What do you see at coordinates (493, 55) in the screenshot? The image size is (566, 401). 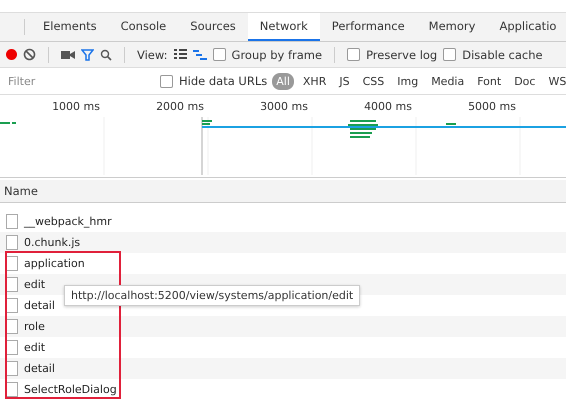 I see `option-checkbox: Disable cache` at bounding box center [493, 55].